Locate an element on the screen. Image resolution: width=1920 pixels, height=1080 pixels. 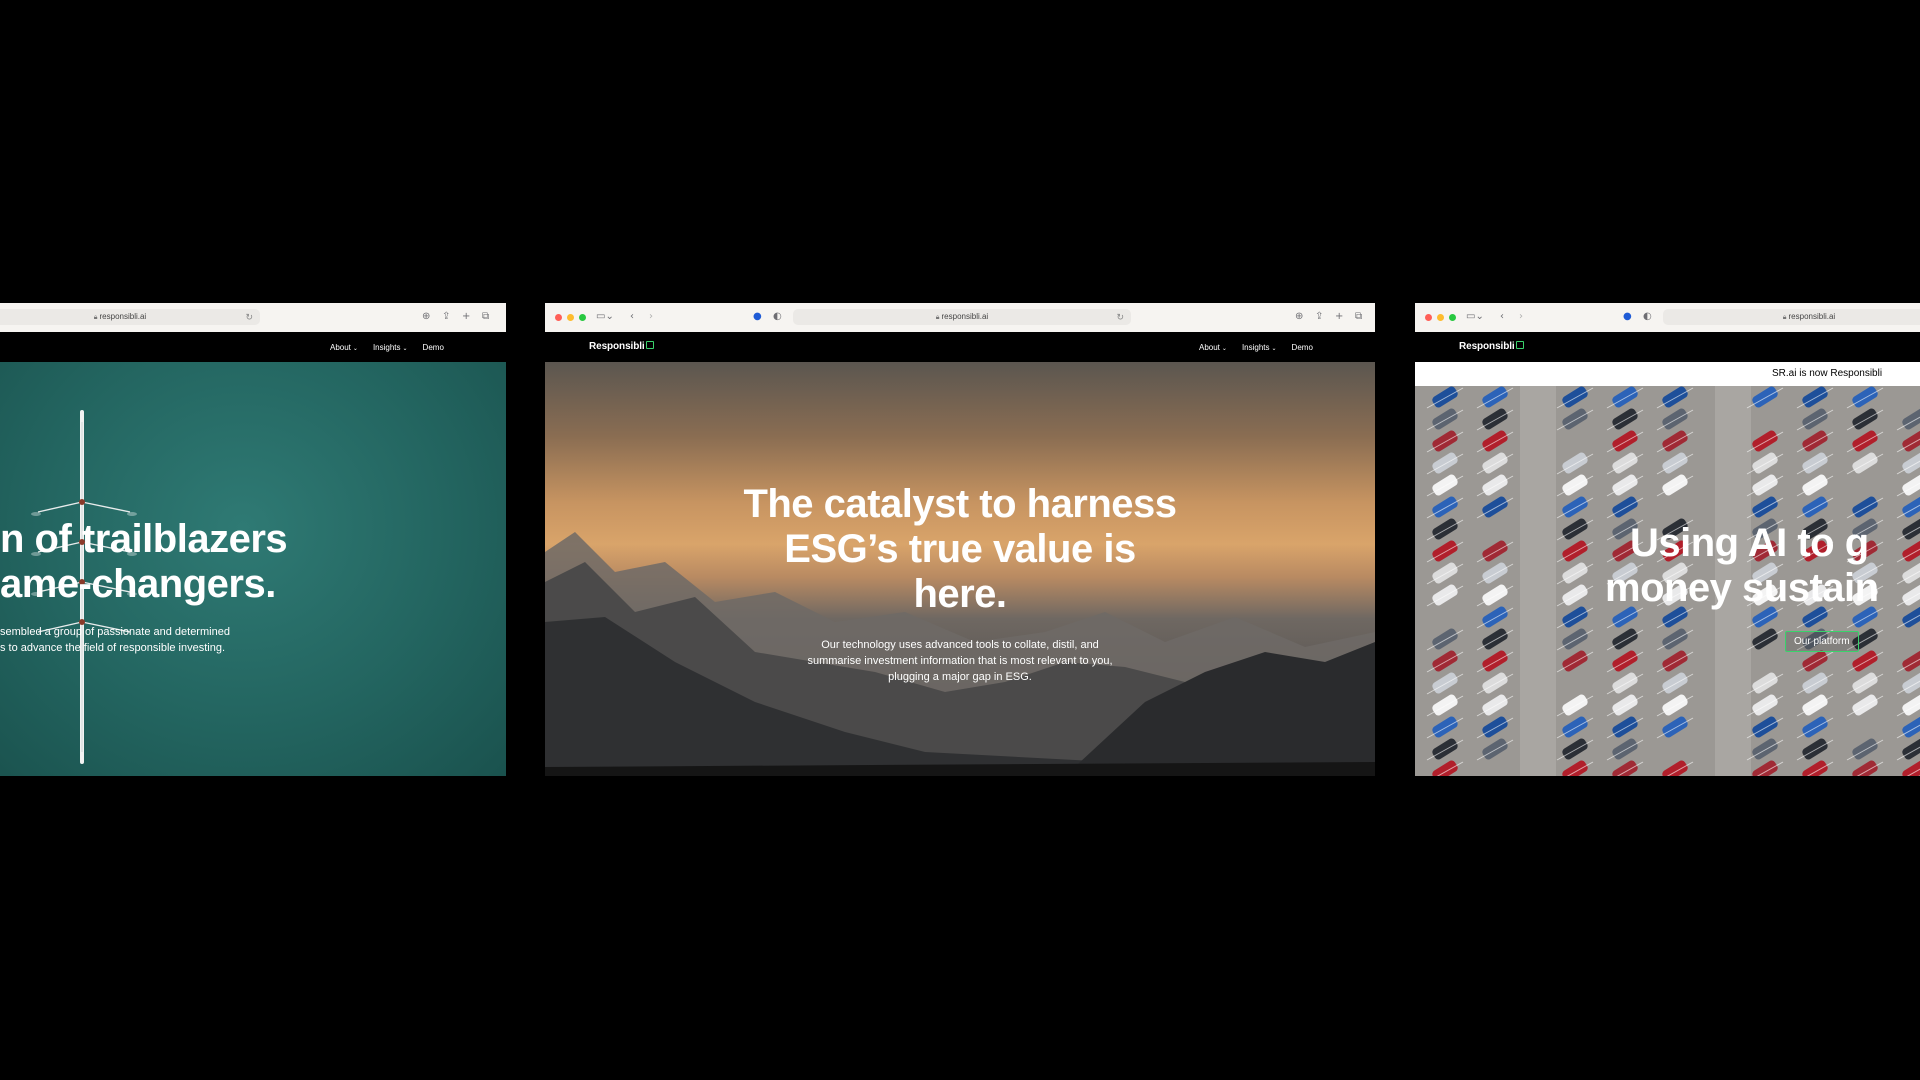
browser-toolbar: ▭⌄ ‹ › ● ◐ 🔒︎ responsibli.ai is located at coordinates (1667, 318).